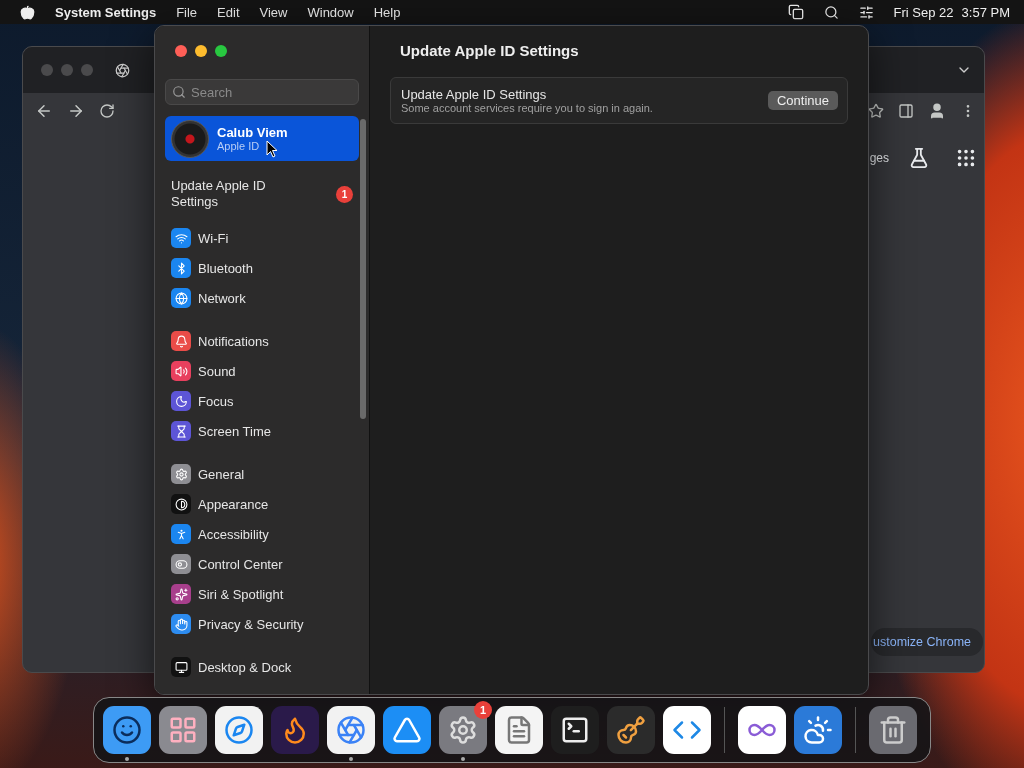 The height and width of the screenshot is (768, 1024). Describe the element at coordinates (876, 111) in the screenshot. I see `star-icon` at that location.